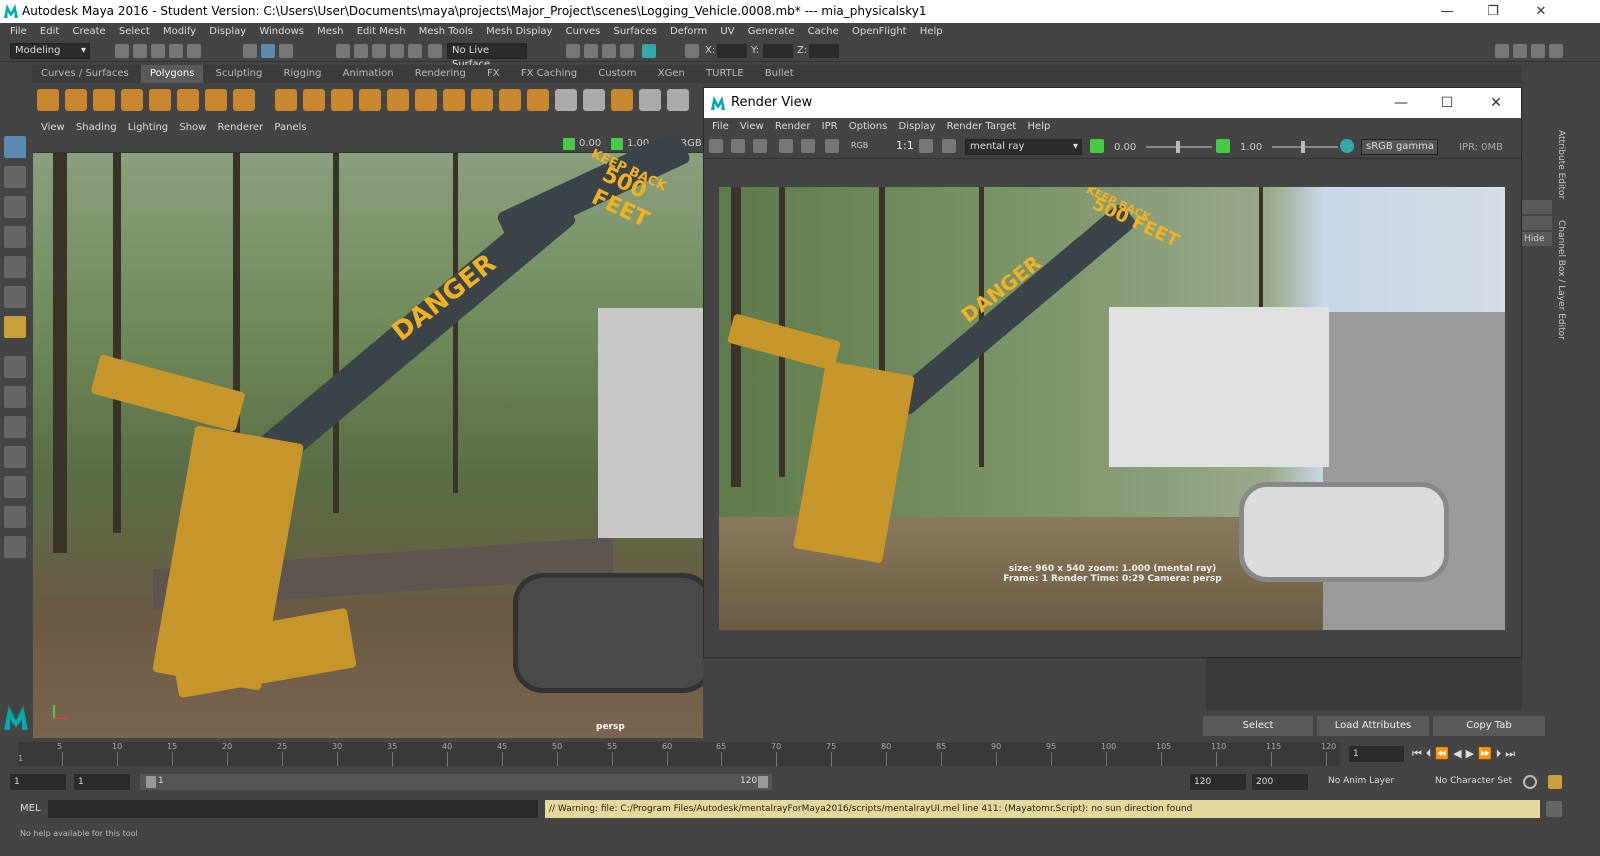  What do you see at coordinates (982, 126) in the screenshot?
I see `rv-menu-render-target: Render Target` at bounding box center [982, 126].